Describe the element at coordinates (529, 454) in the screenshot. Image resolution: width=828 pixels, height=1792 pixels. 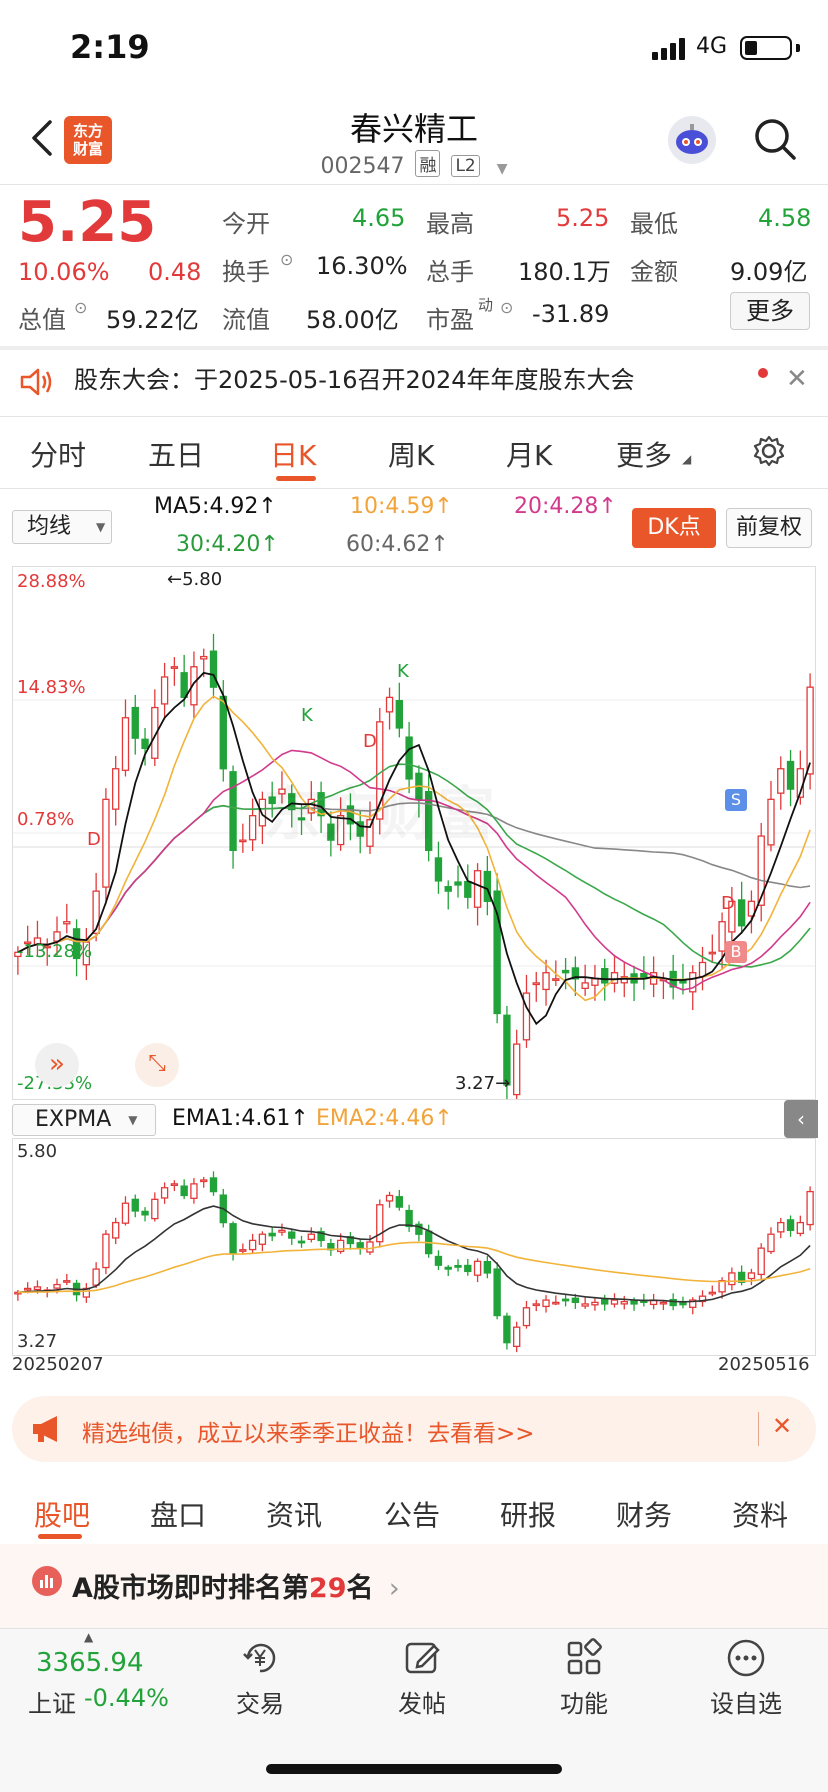
I see `tab-monthly-k: 月K` at that location.